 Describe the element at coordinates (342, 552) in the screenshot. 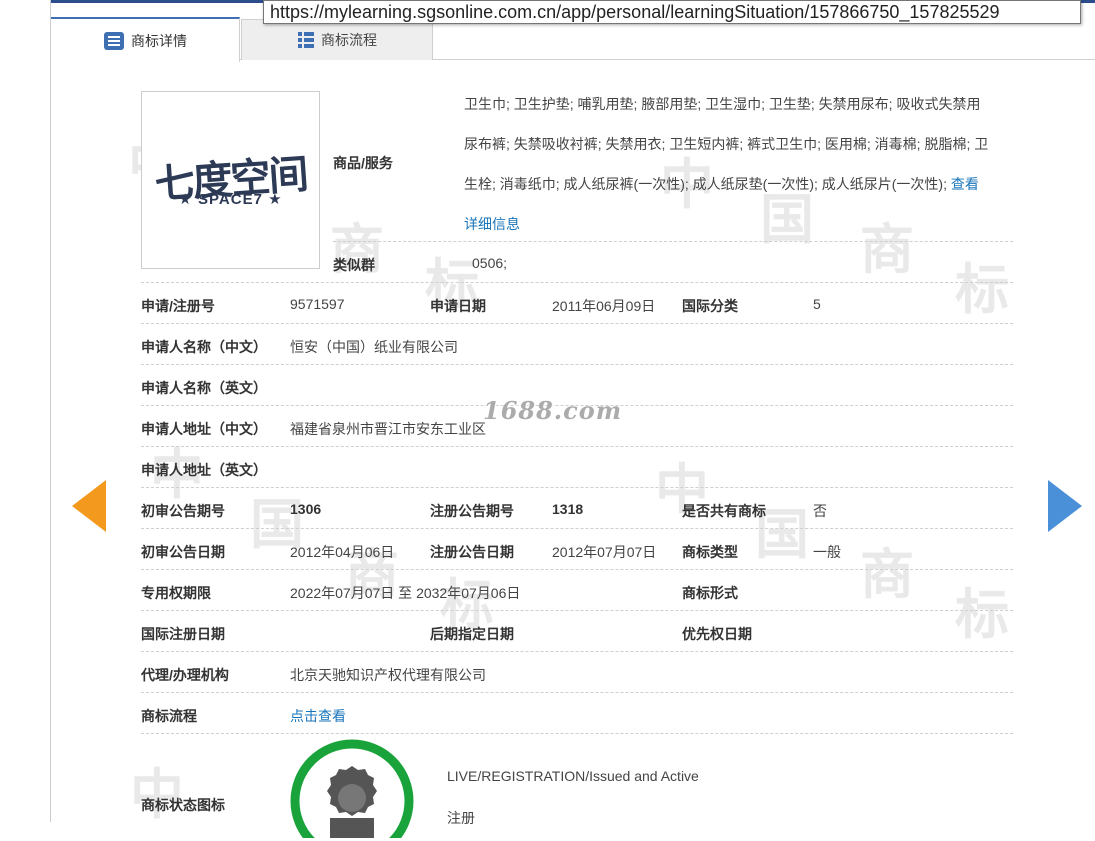

I see `prelim-pub-date-value: 2012年04月06日` at that location.